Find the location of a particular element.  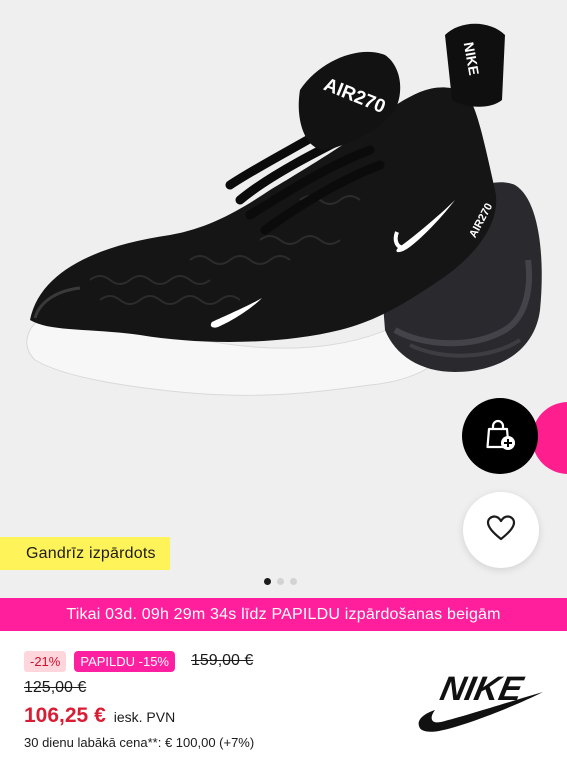

brand-logo: NIKE is located at coordinates (480, 702).